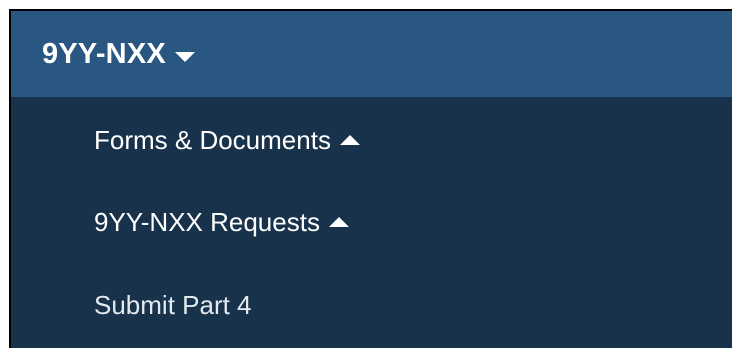 The height and width of the screenshot is (348, 732). I want to click on menu-item-label: Submit Part 4, so click(173, 305).